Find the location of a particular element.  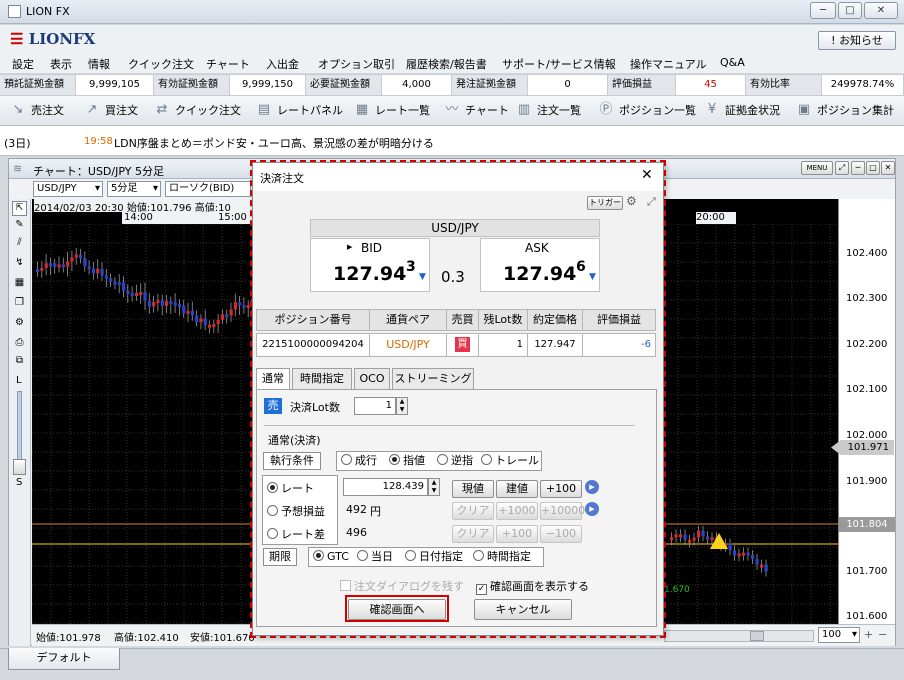

menu-item-options: オプション取引 is located at coordinates (356, 64).